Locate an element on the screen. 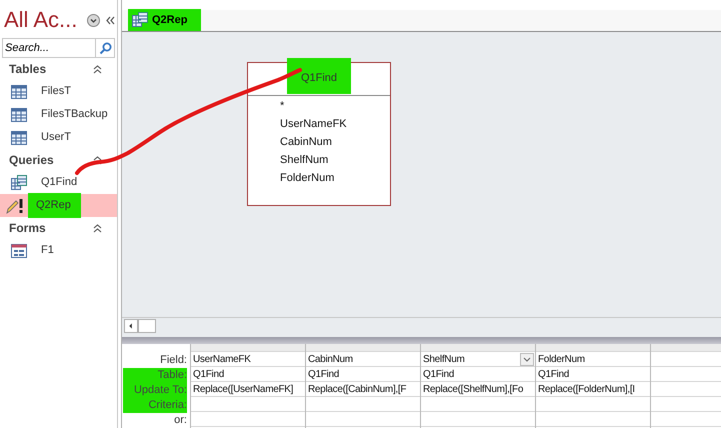 This screenshot has width=721, height=428. field-combo: FolderNum is located at coordinates (593, 359).